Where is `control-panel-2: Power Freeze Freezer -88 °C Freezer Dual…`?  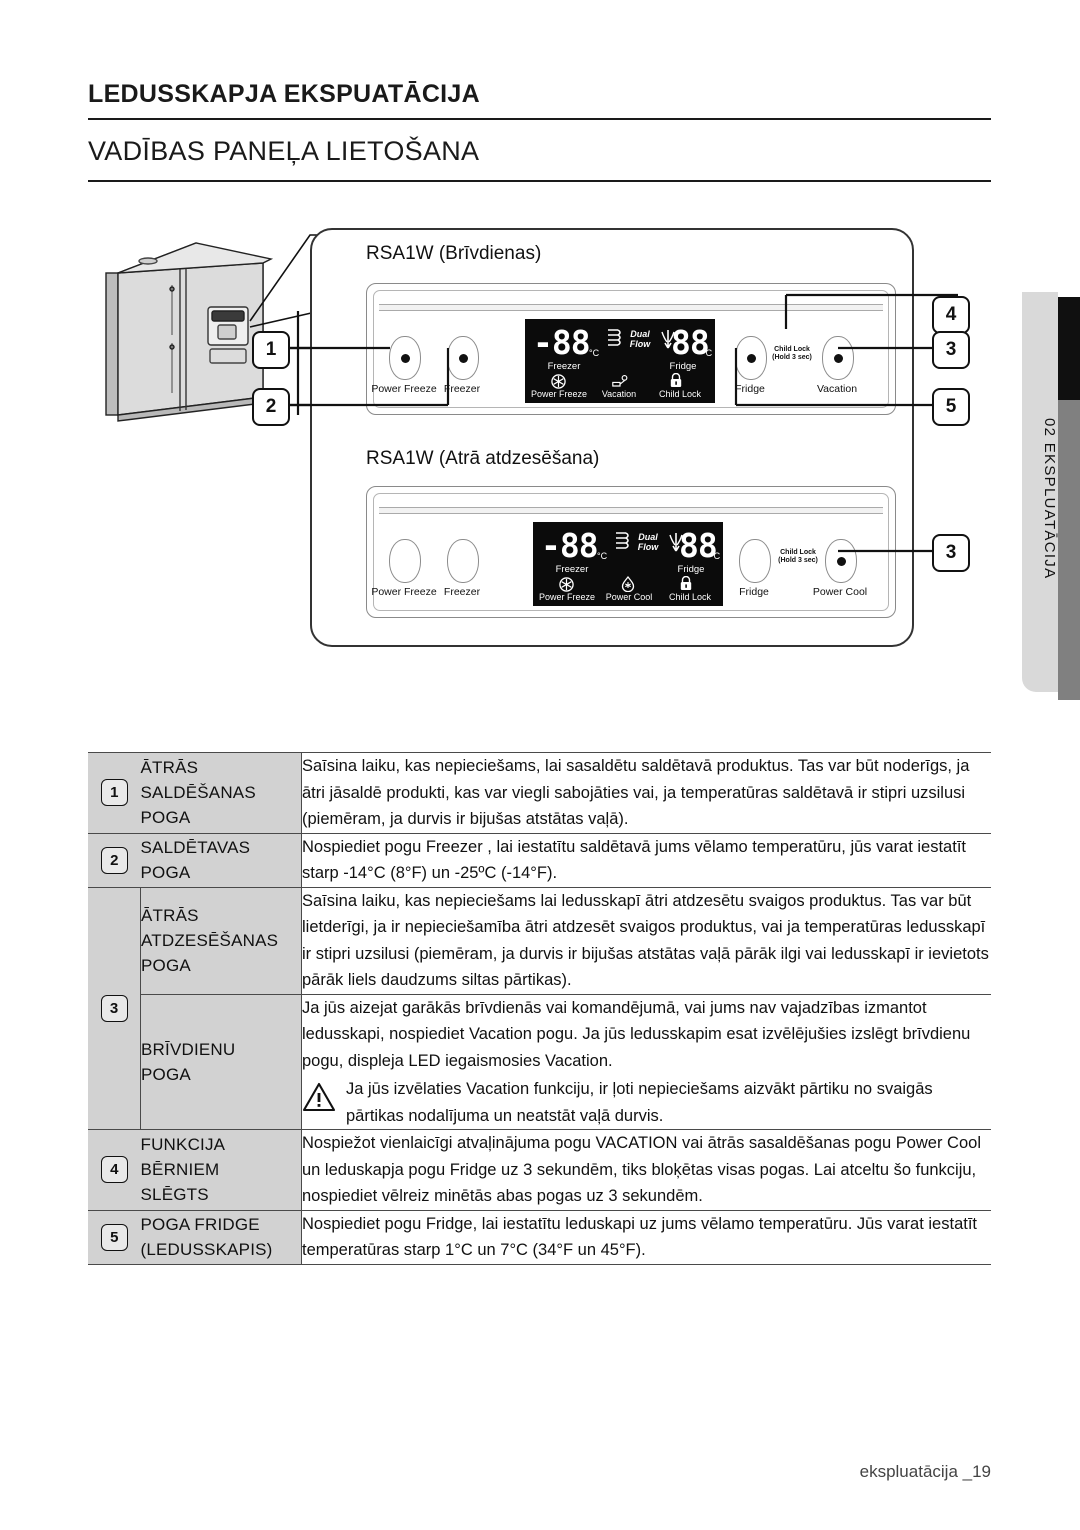 control-panel-2: Power Freeze Freezer -88 °C Freezer Dual… is located at coordinates (631, 552).